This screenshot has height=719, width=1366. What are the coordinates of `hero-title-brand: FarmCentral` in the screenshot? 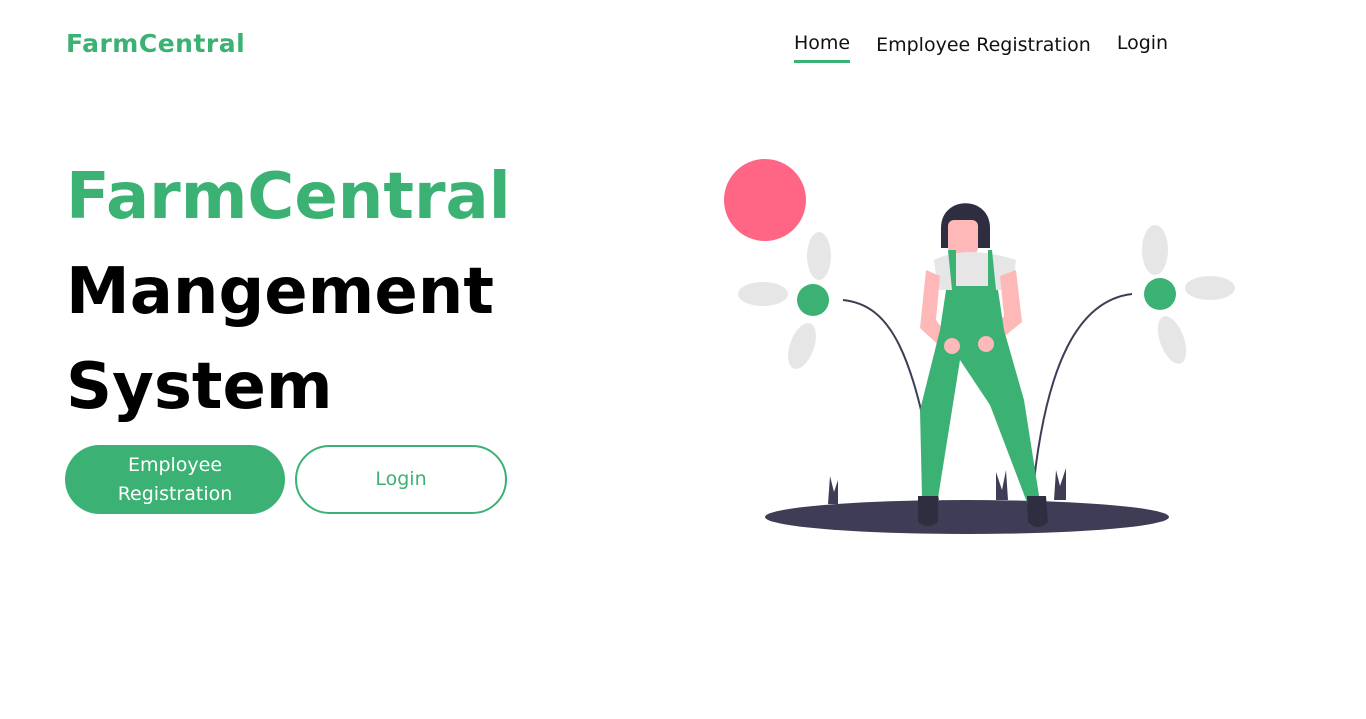 It's located at (288, 197).